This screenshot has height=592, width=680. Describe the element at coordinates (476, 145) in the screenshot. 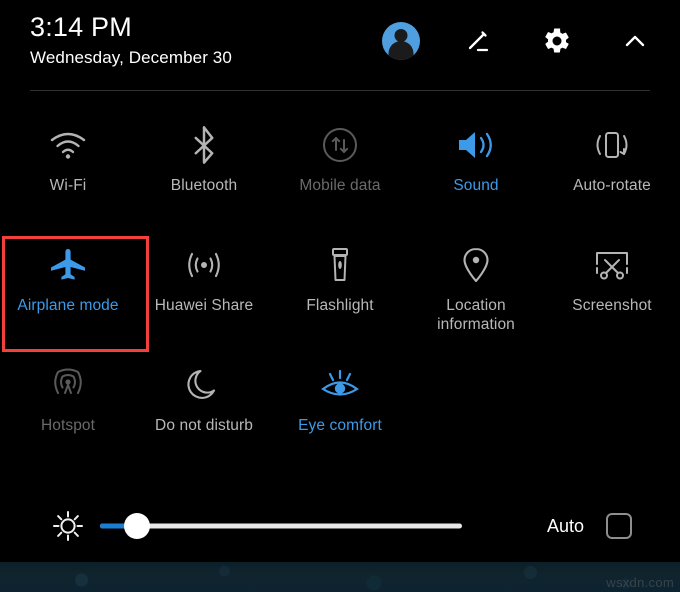

I see `sound-icon` at that location.